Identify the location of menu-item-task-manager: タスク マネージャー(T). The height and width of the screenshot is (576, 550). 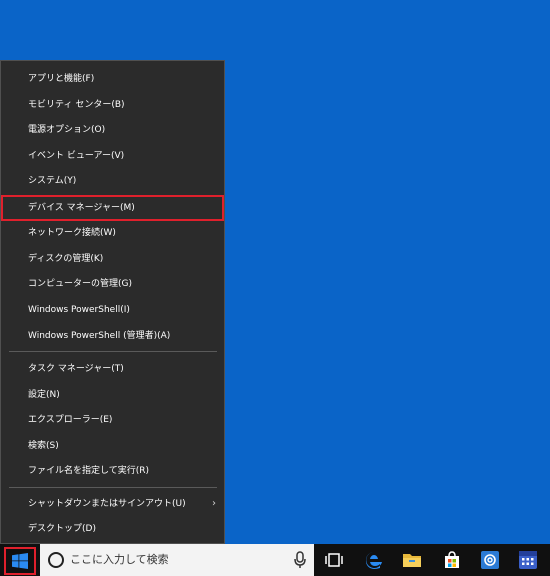
(112, 369).